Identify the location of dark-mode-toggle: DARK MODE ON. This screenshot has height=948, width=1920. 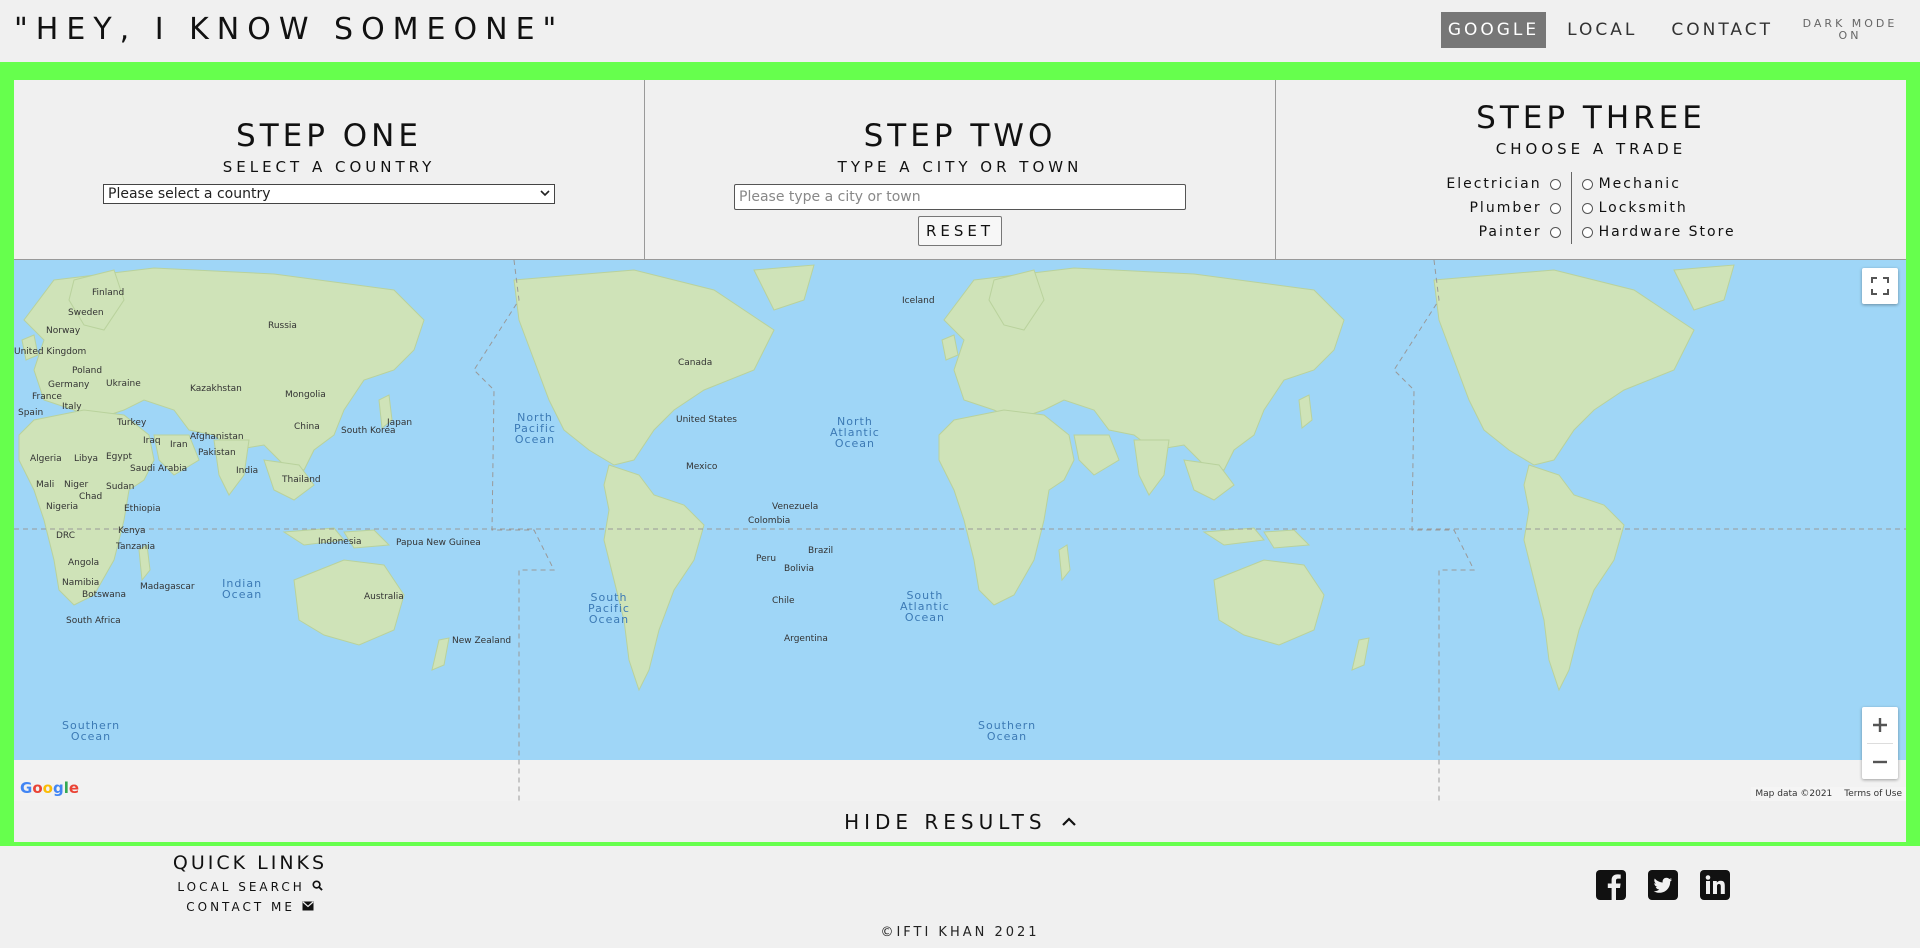
(1850, 30).